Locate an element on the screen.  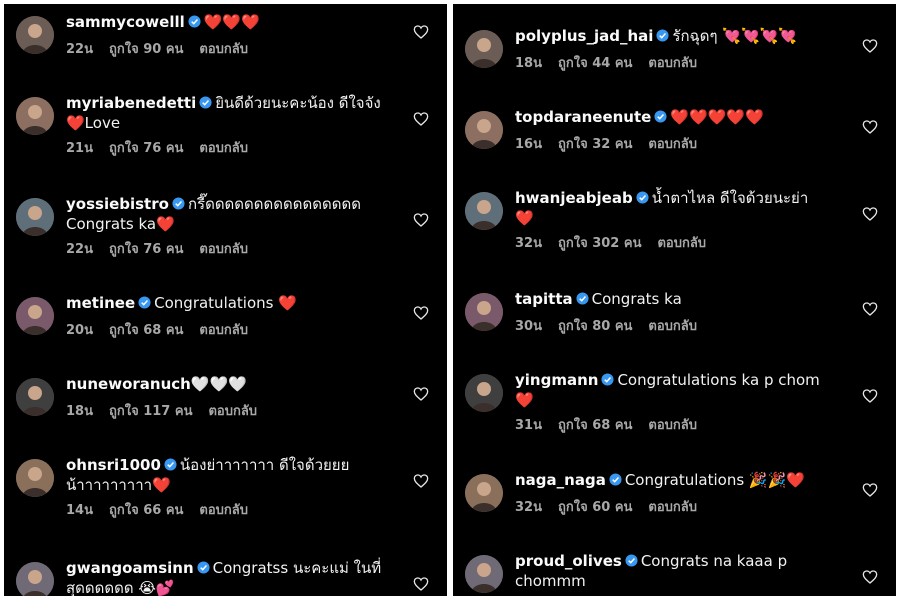
comment-meta: 30น ถูกใจ 80 คน ตอบกลับ is located at coordinates (614, 325).